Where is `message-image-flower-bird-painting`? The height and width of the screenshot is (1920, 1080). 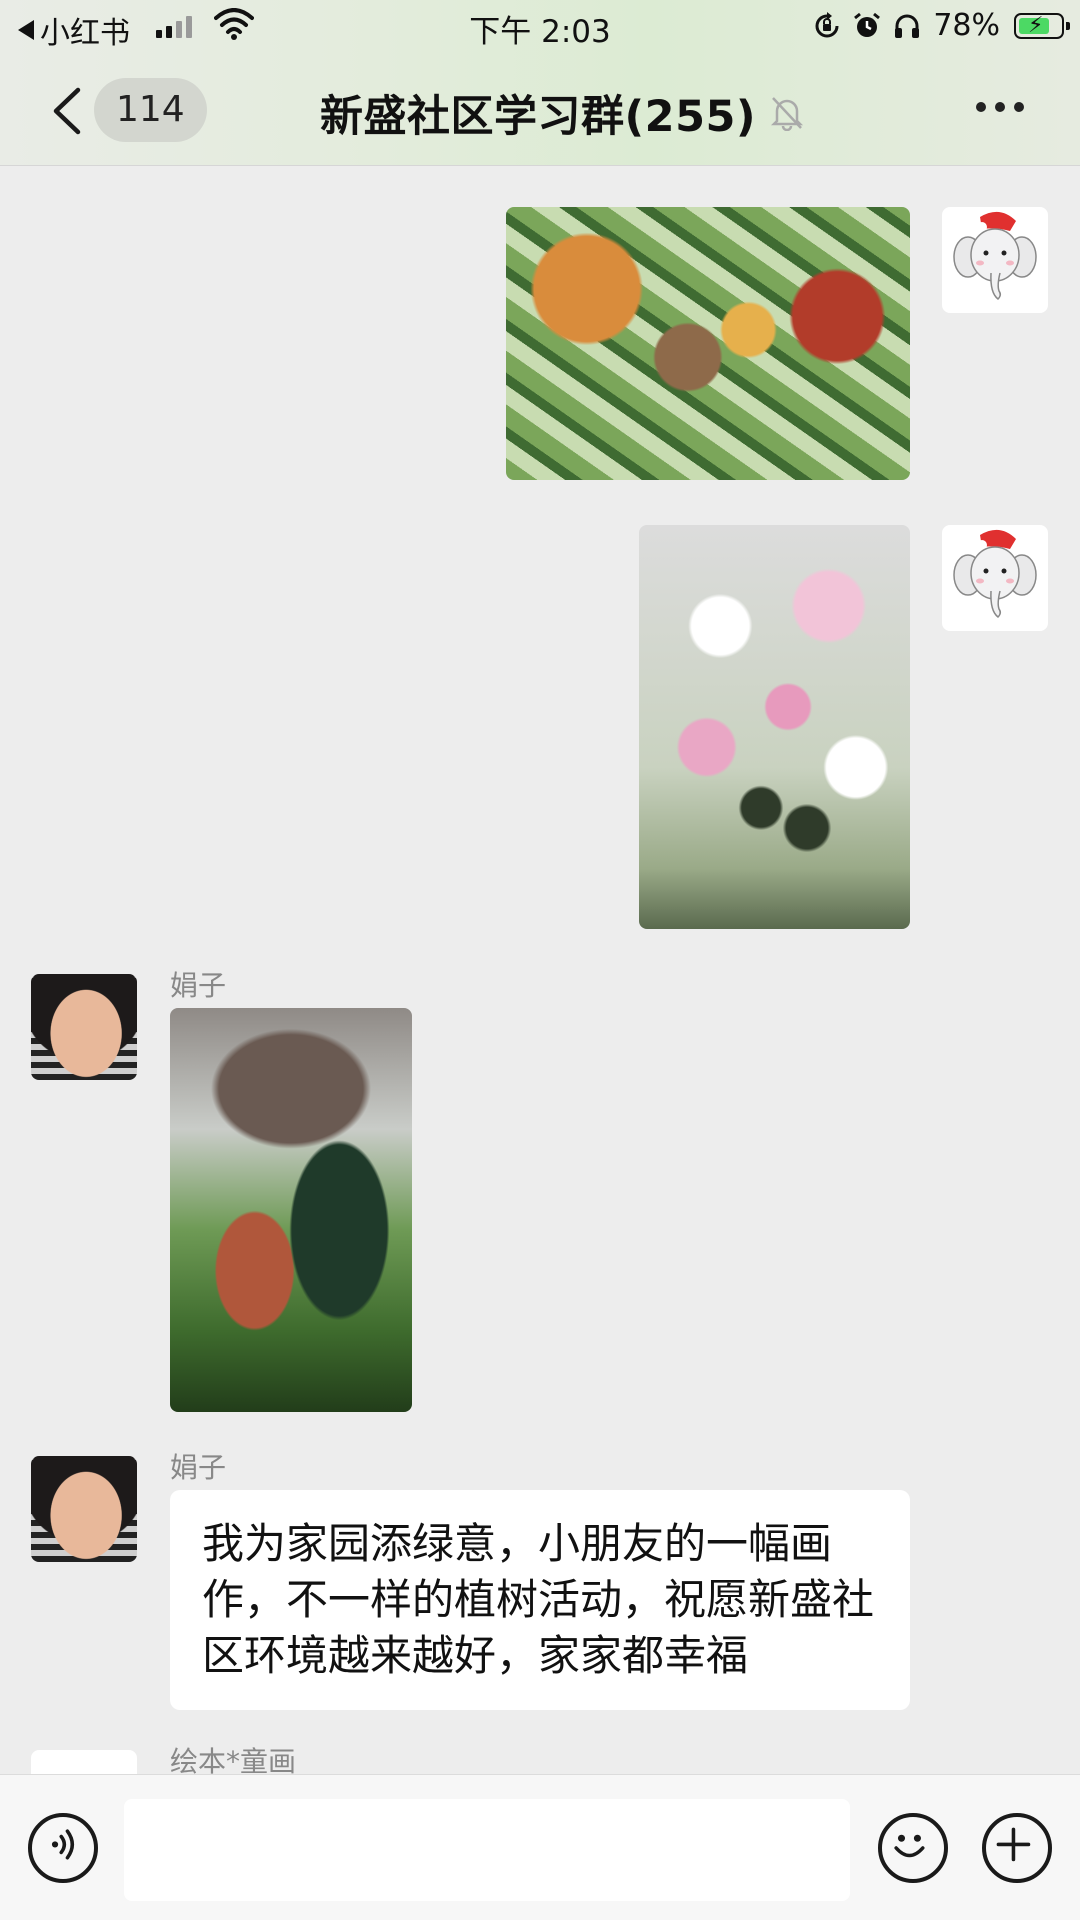 message-image-flower-bird-painting is located at coordinates (774, 727).